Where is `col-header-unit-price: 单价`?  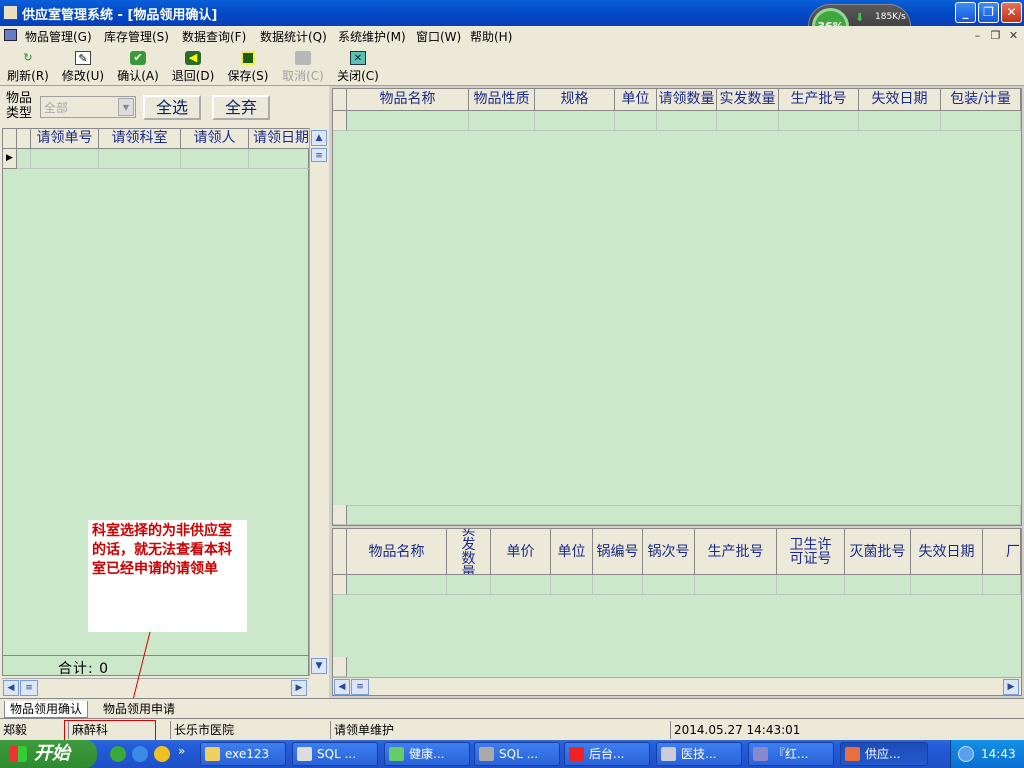 col-header-unit-price: 单价 is located at coordinates (521, 552).